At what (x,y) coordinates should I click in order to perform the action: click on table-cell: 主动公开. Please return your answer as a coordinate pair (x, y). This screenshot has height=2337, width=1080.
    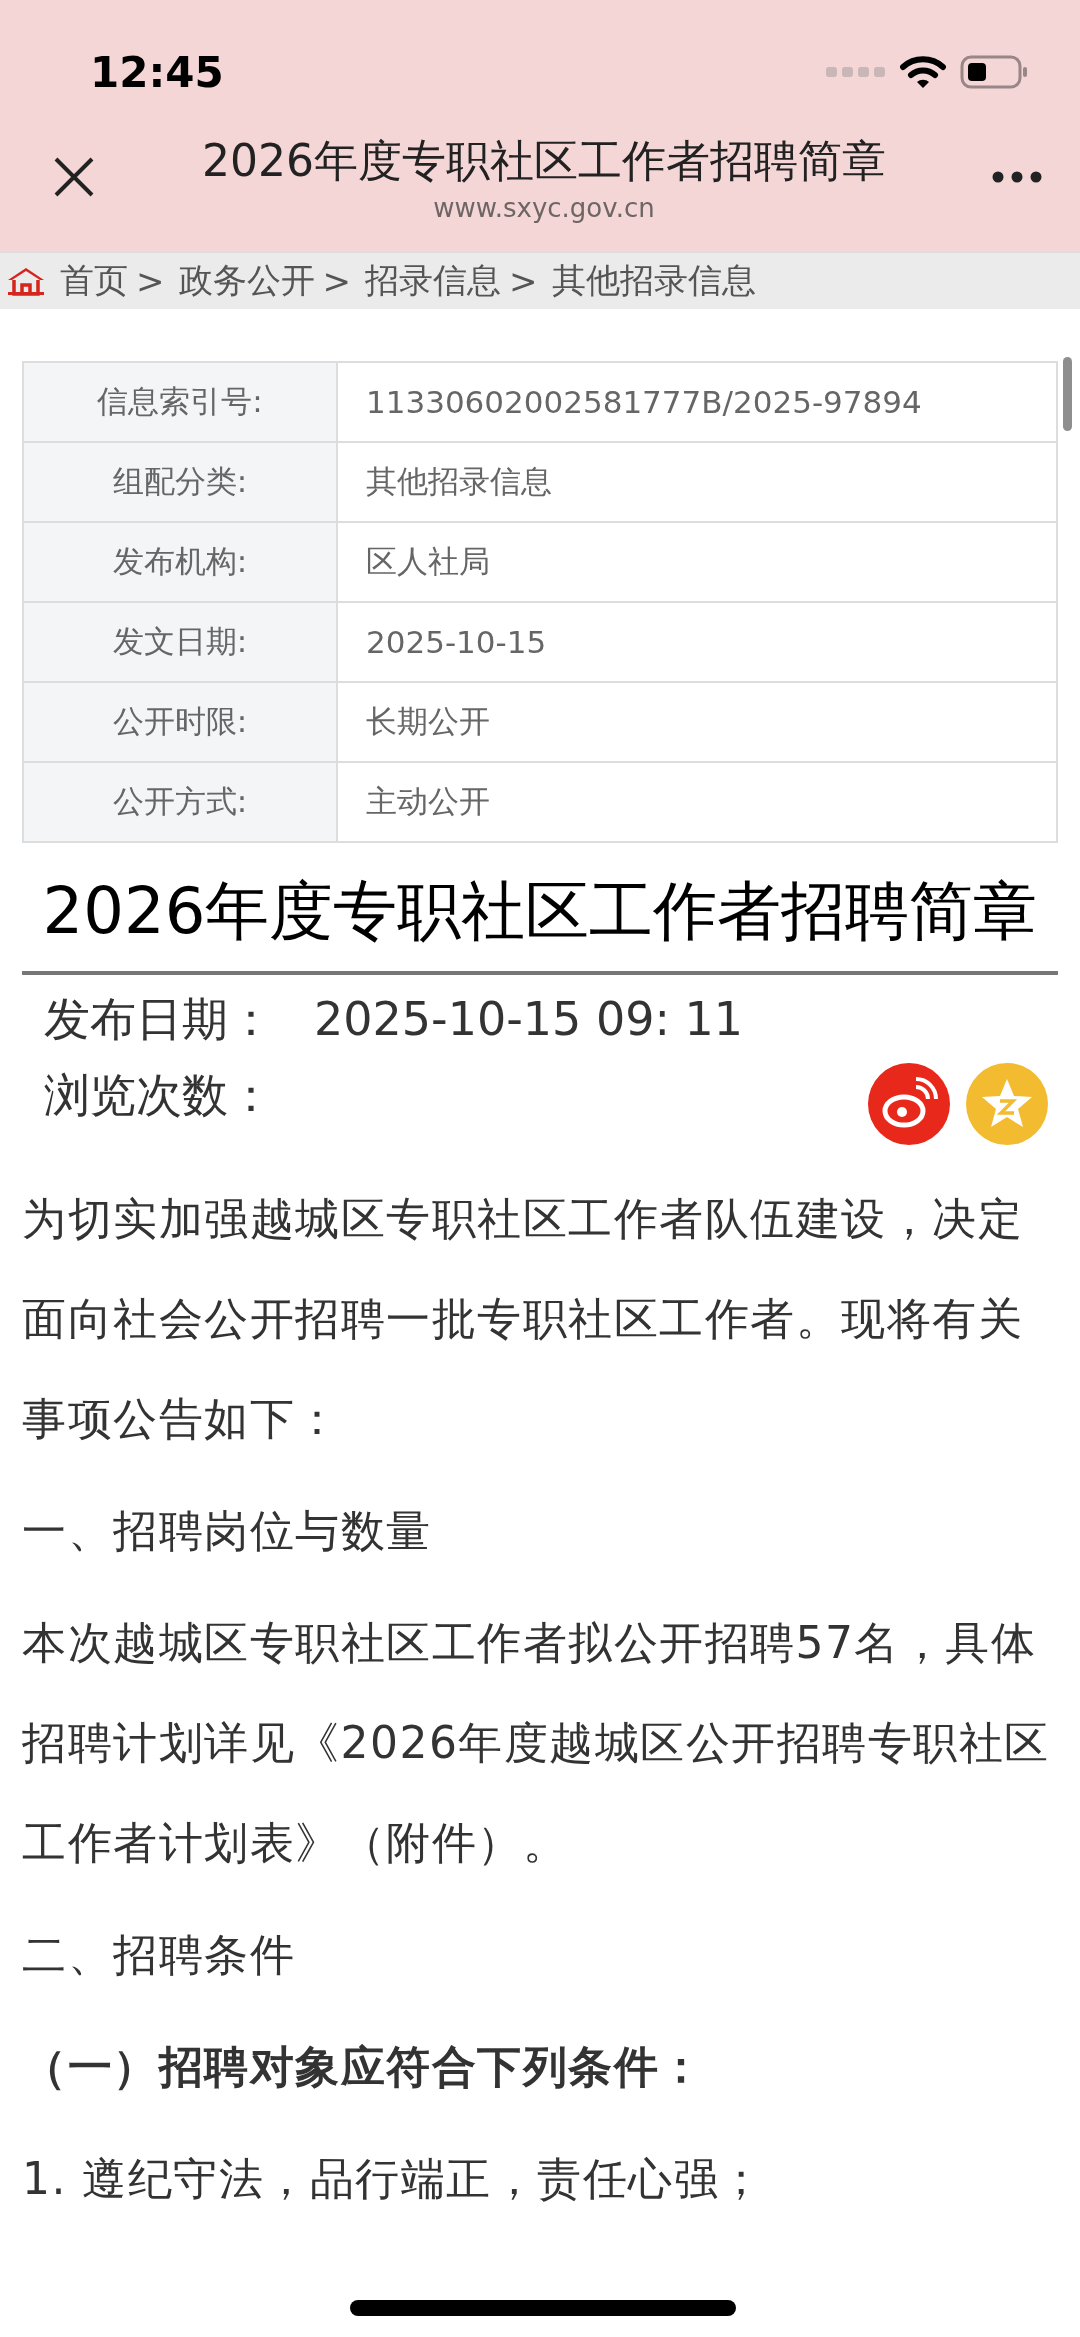
    Looking at the image, I should click on (697, 802).